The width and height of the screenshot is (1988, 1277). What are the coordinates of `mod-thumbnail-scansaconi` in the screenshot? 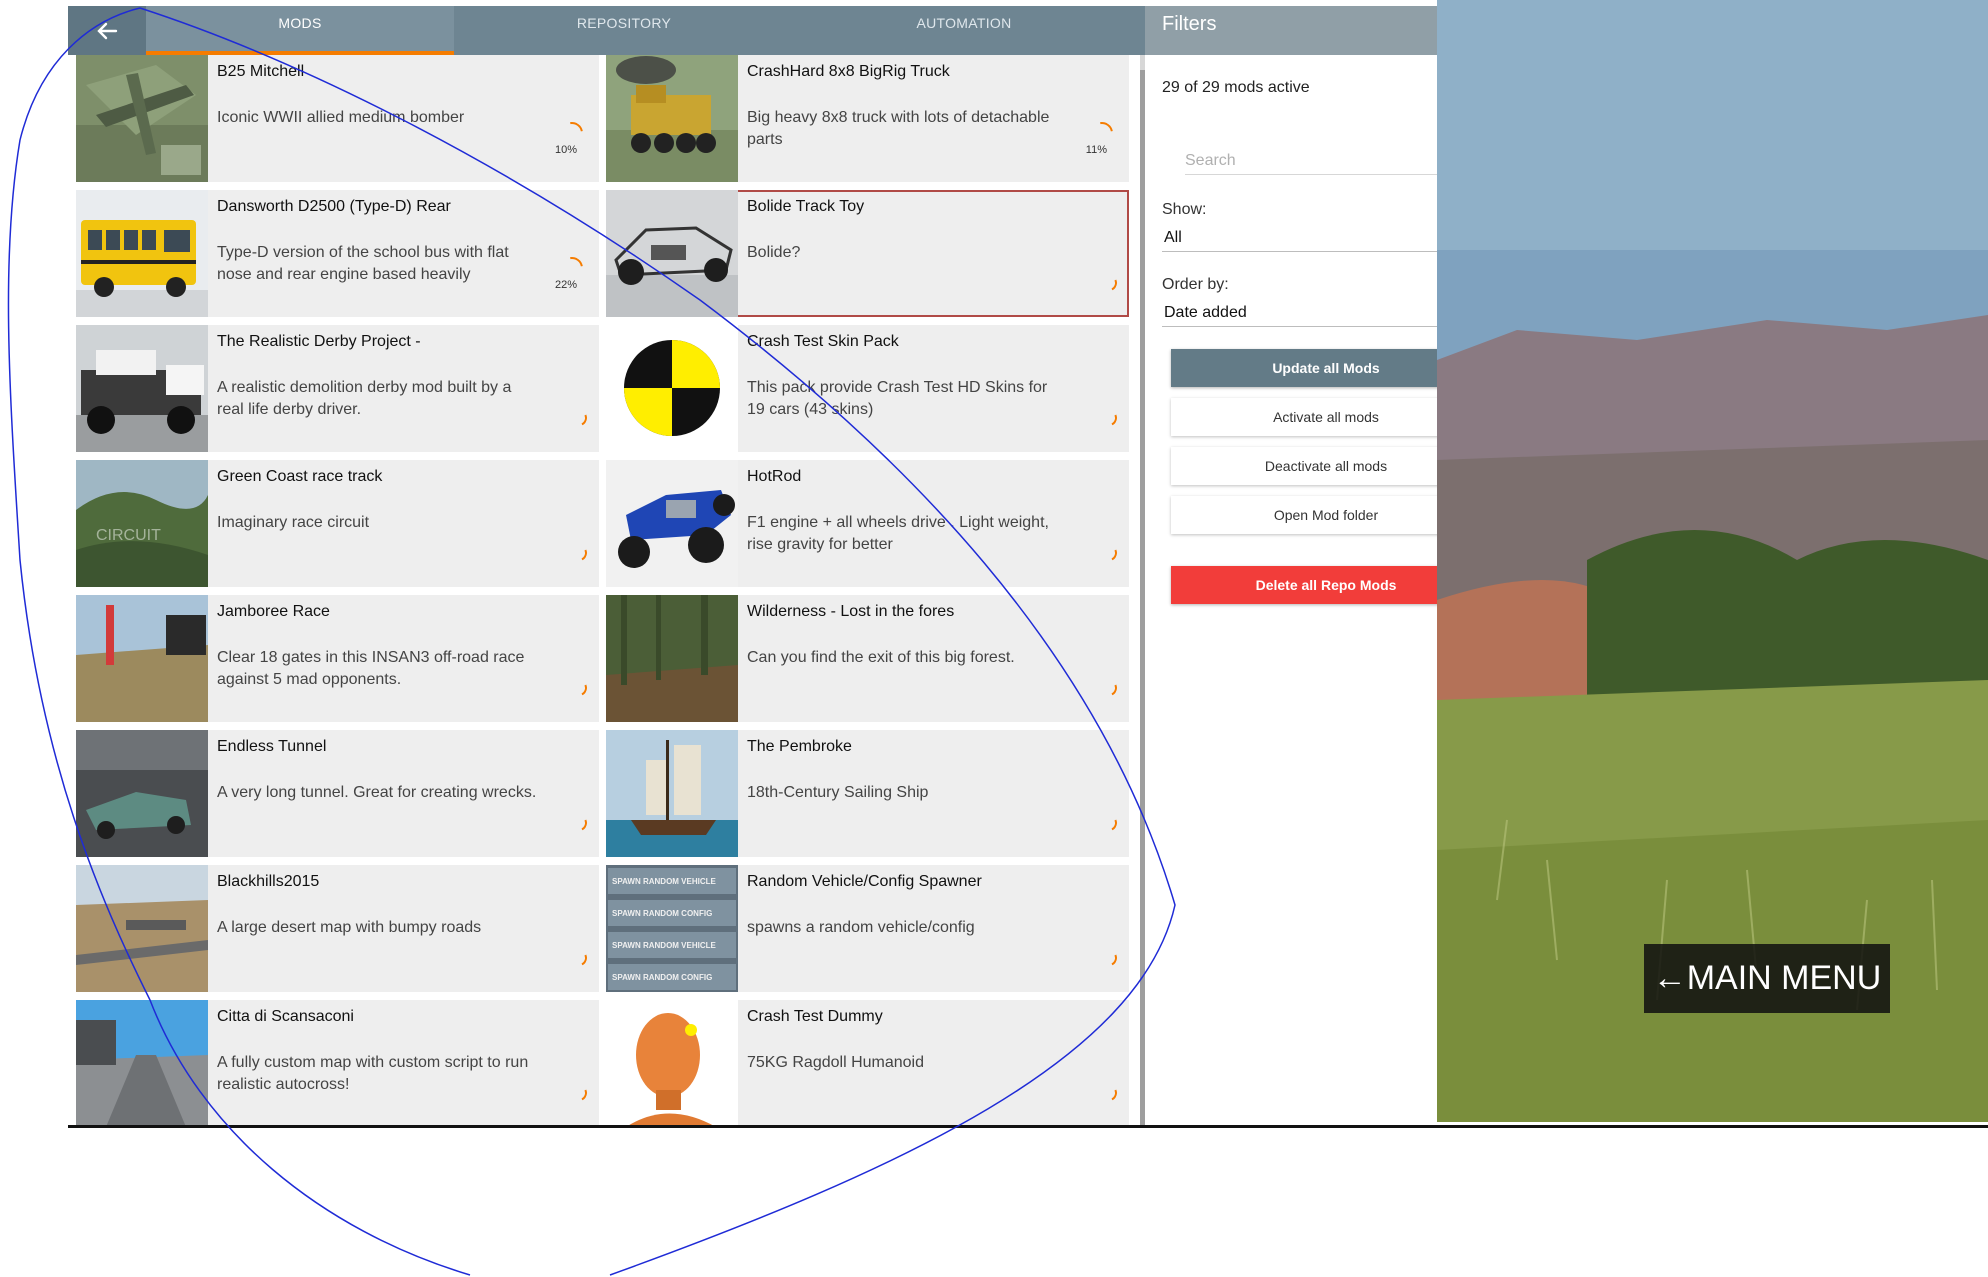 It's located at (142, 1063).